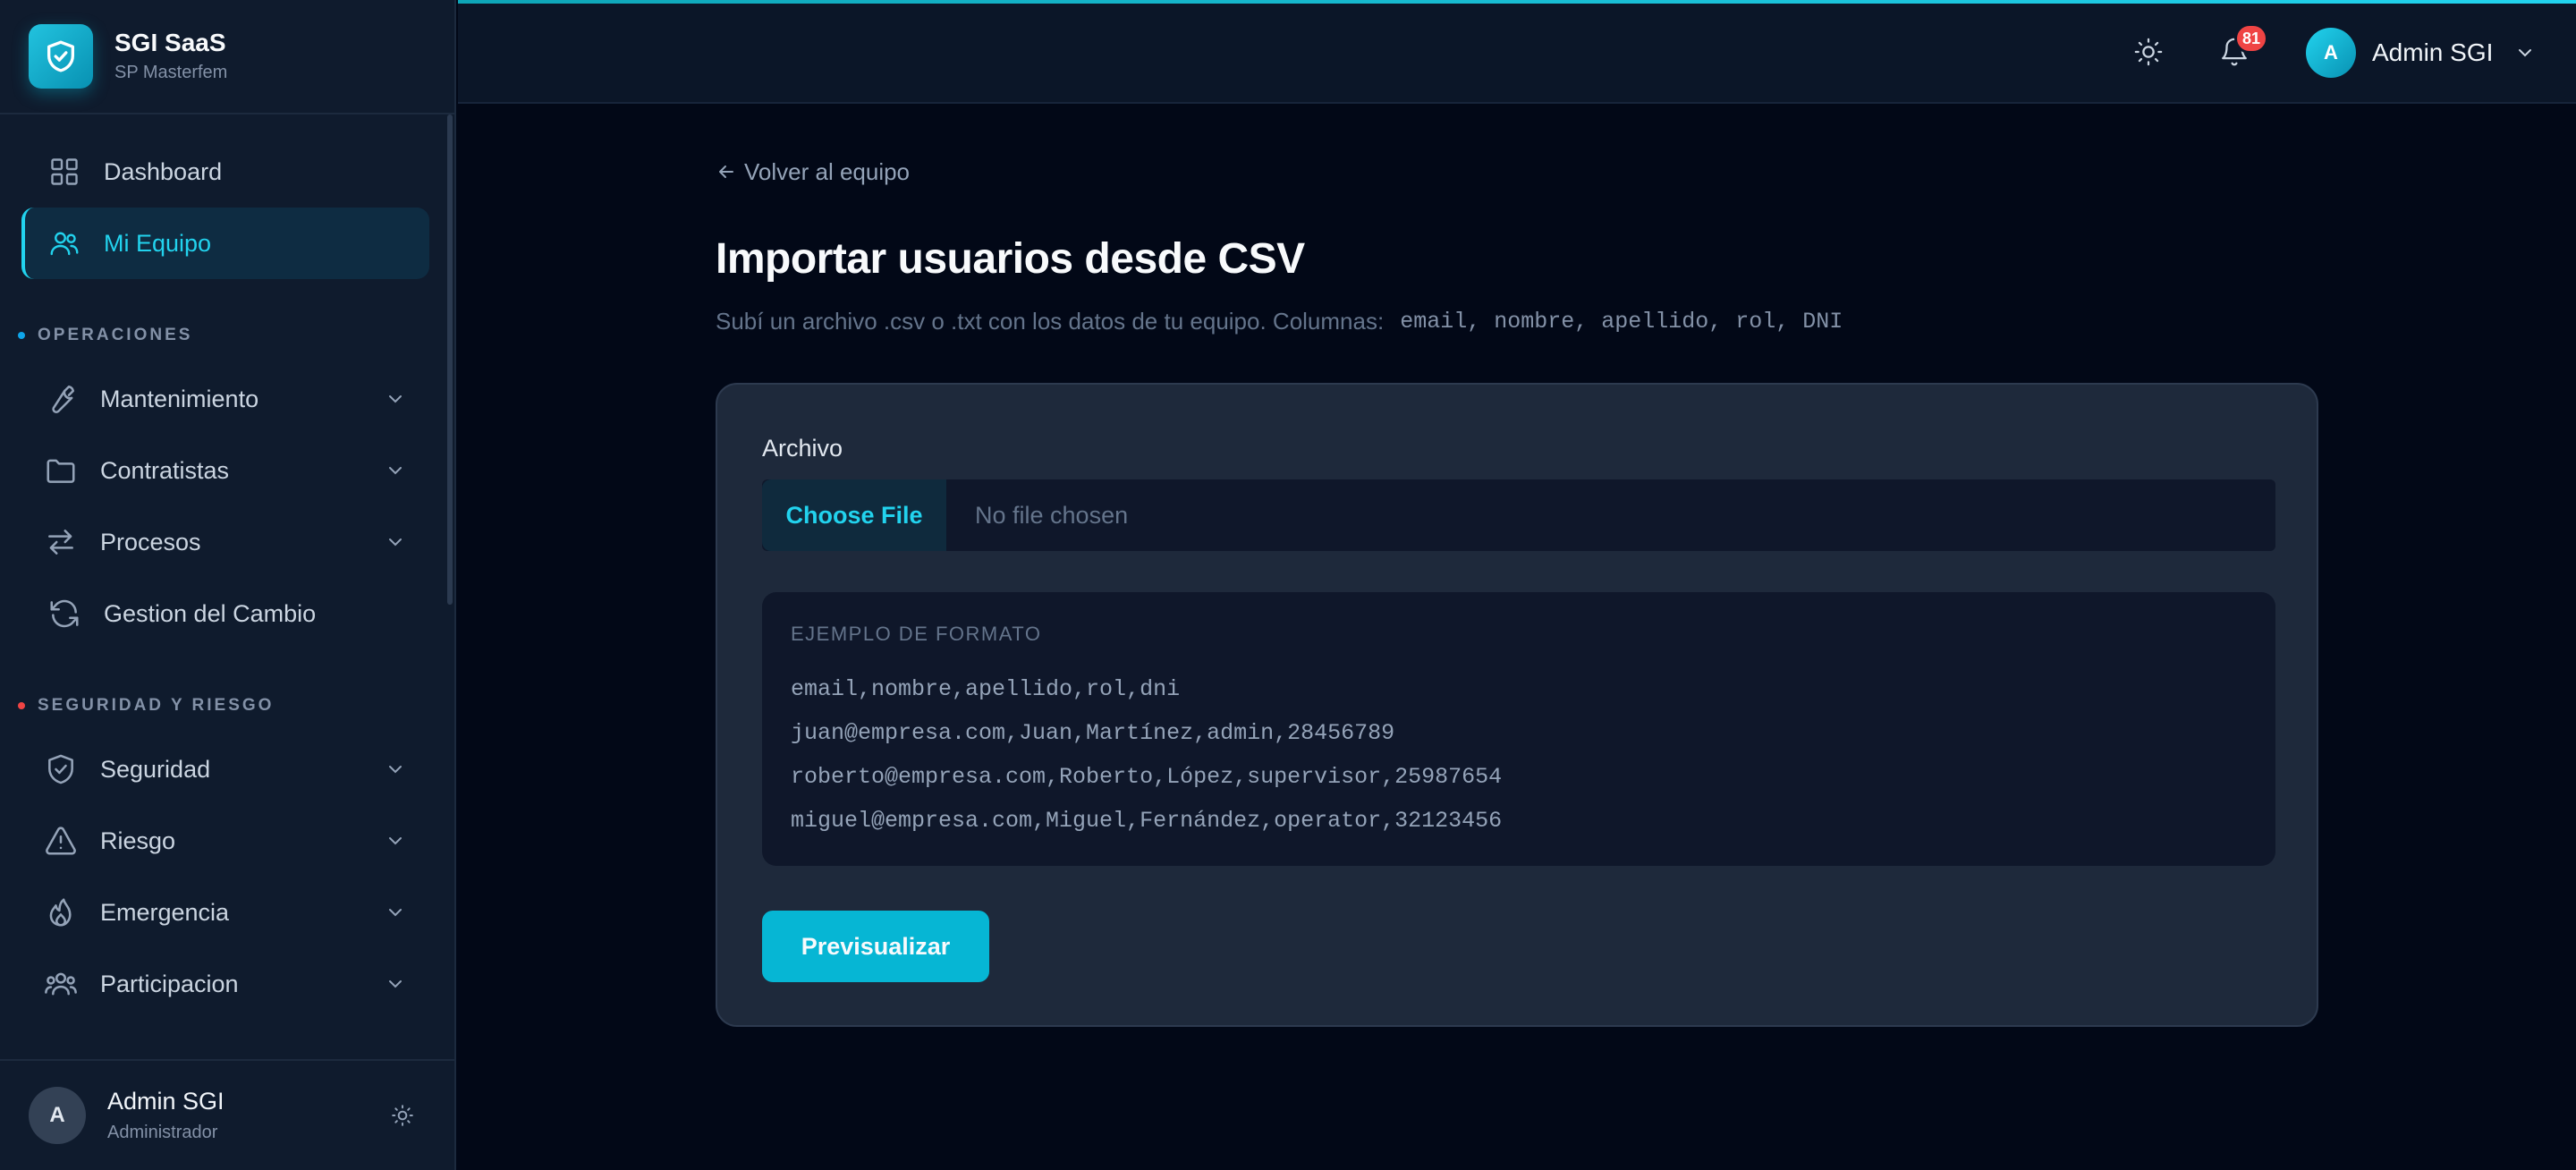 This screenshot has width=2576, height=1170. I want to click on section-title-text: OPERACIONES, so click(115, 335).